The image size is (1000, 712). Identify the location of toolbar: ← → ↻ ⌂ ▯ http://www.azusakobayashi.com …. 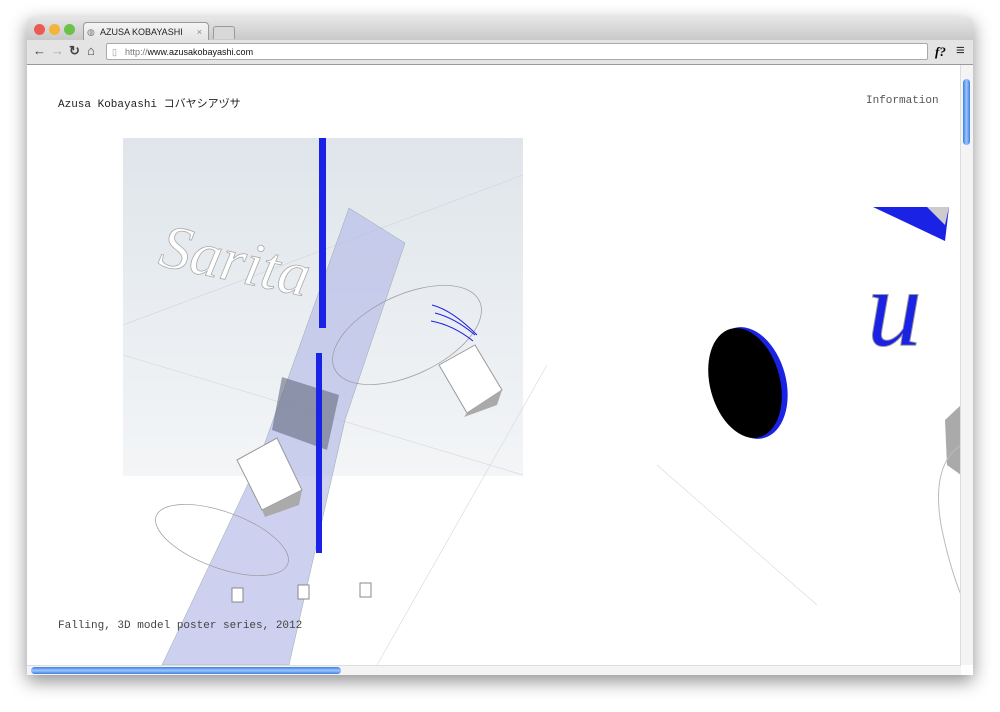
(500, 52).